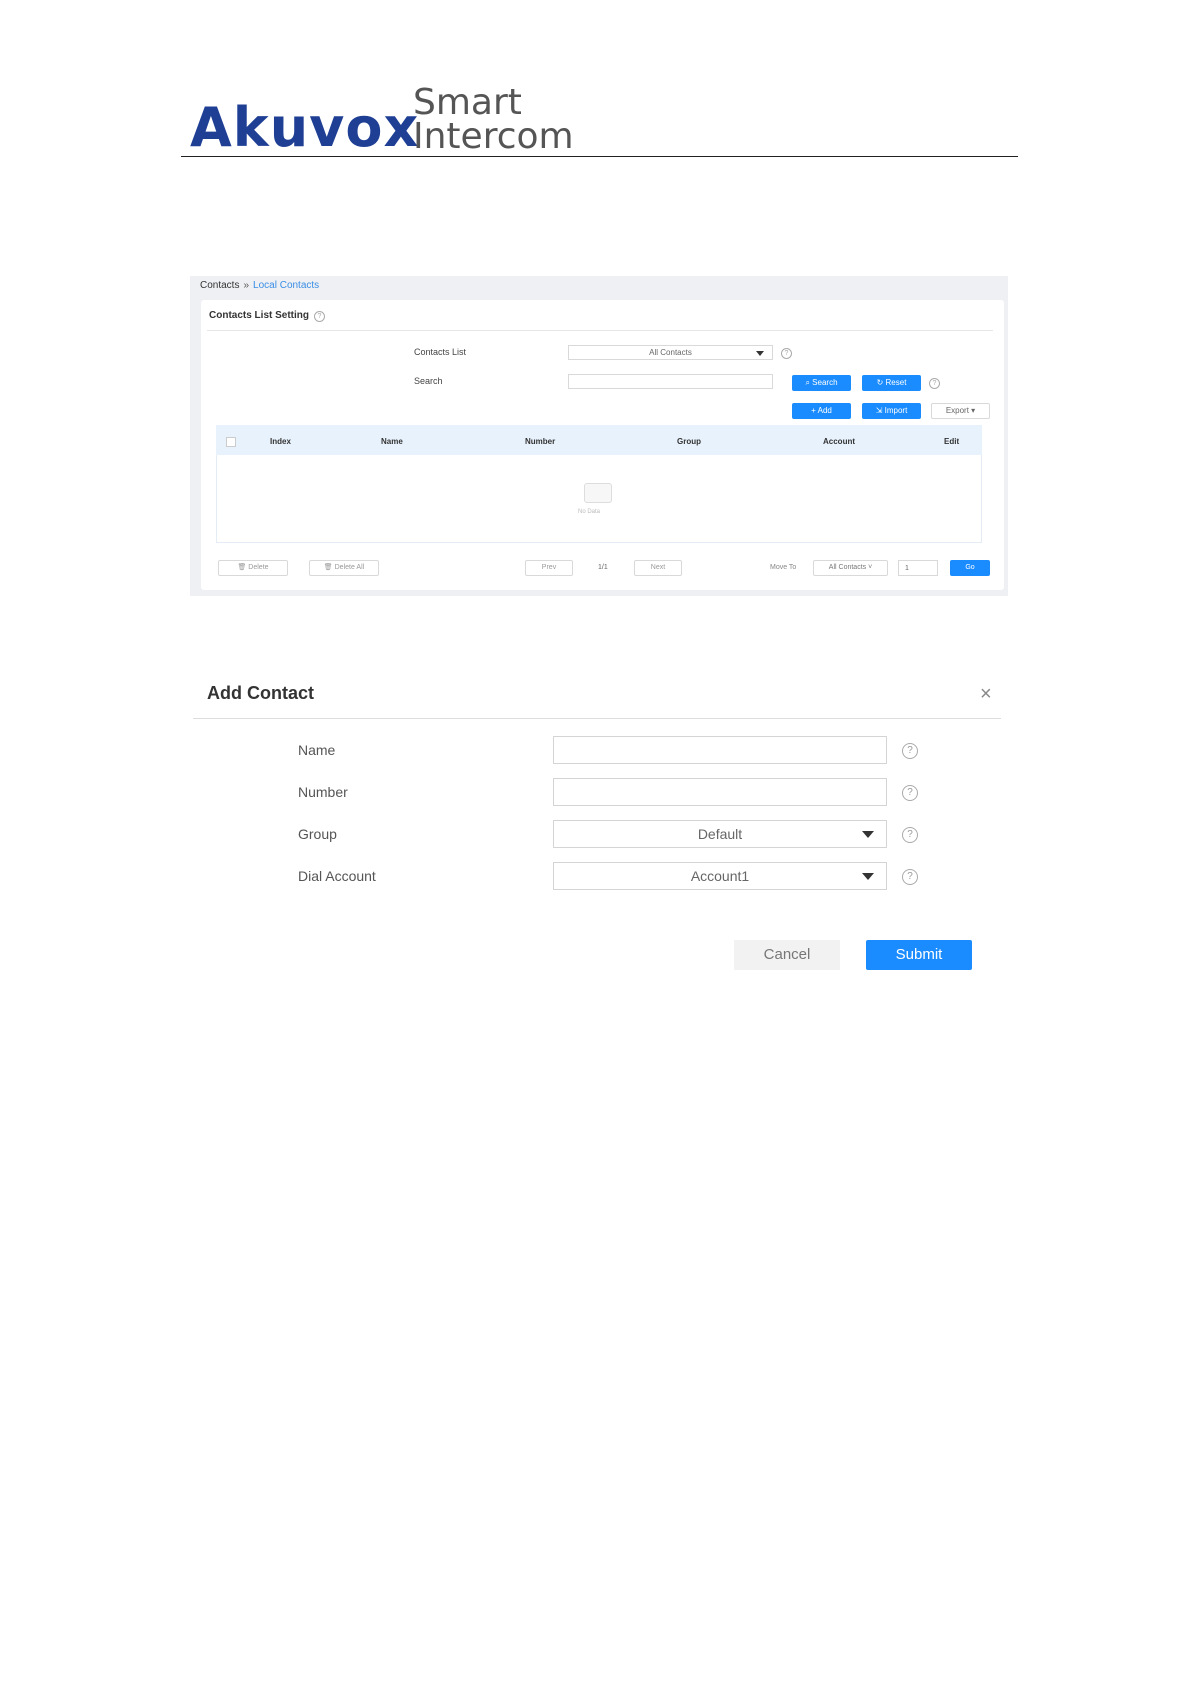 The width and height of the screenshot is (1191, 1684). What do you see at coordinates (323, 792) in the screenshot?
I see `number-label: Number` at bounding box center [323, 792].